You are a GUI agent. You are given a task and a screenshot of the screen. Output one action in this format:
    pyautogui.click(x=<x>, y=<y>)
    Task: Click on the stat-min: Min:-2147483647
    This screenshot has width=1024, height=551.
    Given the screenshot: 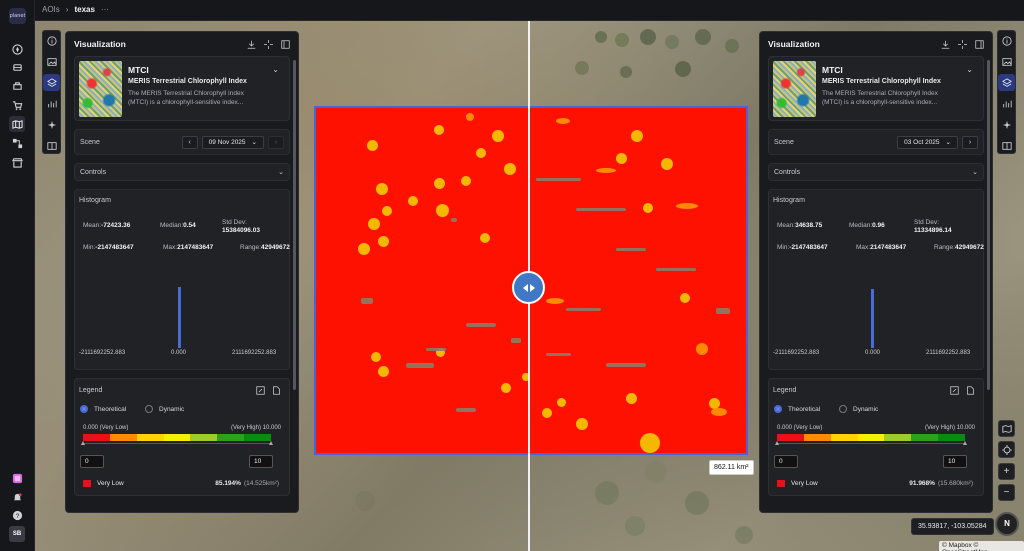 What is the action you would take?
    pyautogui.click(x=802, y=247)
    